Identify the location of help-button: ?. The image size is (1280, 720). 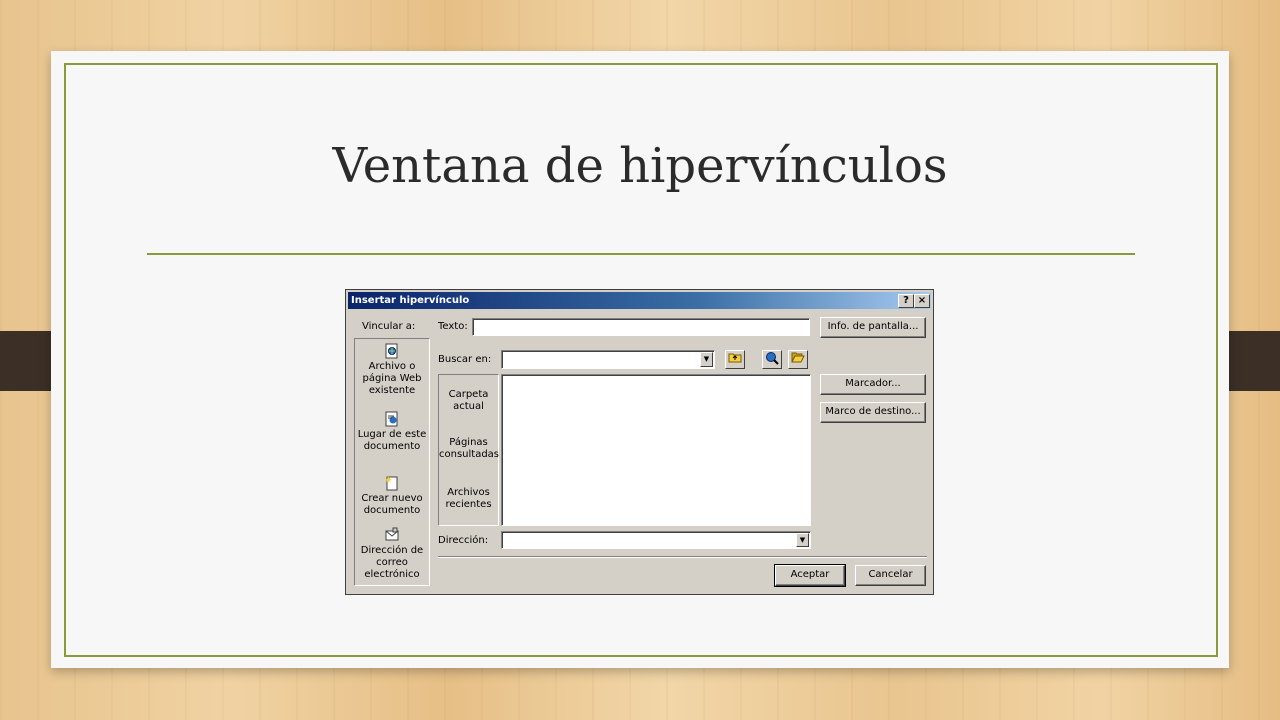
(906, 301).